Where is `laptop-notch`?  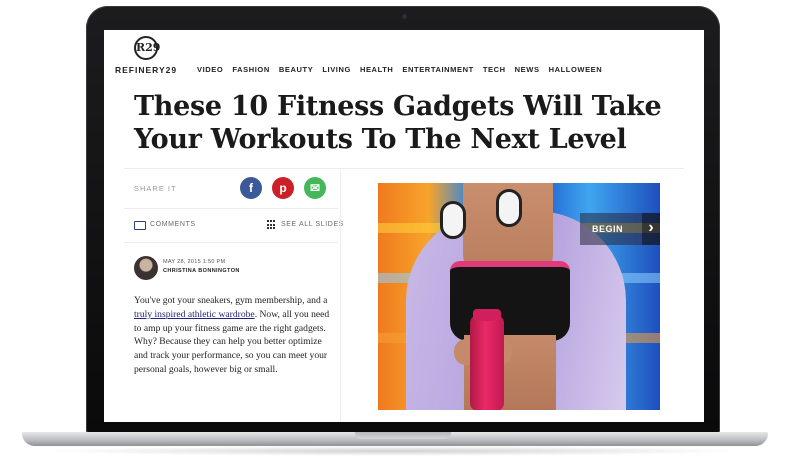
laptop-notch is located at coordinates (403, 435).